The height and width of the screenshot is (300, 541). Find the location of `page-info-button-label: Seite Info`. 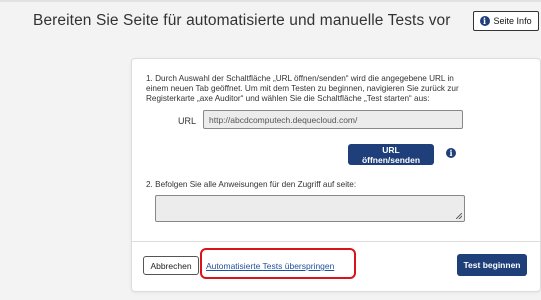

page-info-button-label: Seite Info is located at coordinates (512, 21).